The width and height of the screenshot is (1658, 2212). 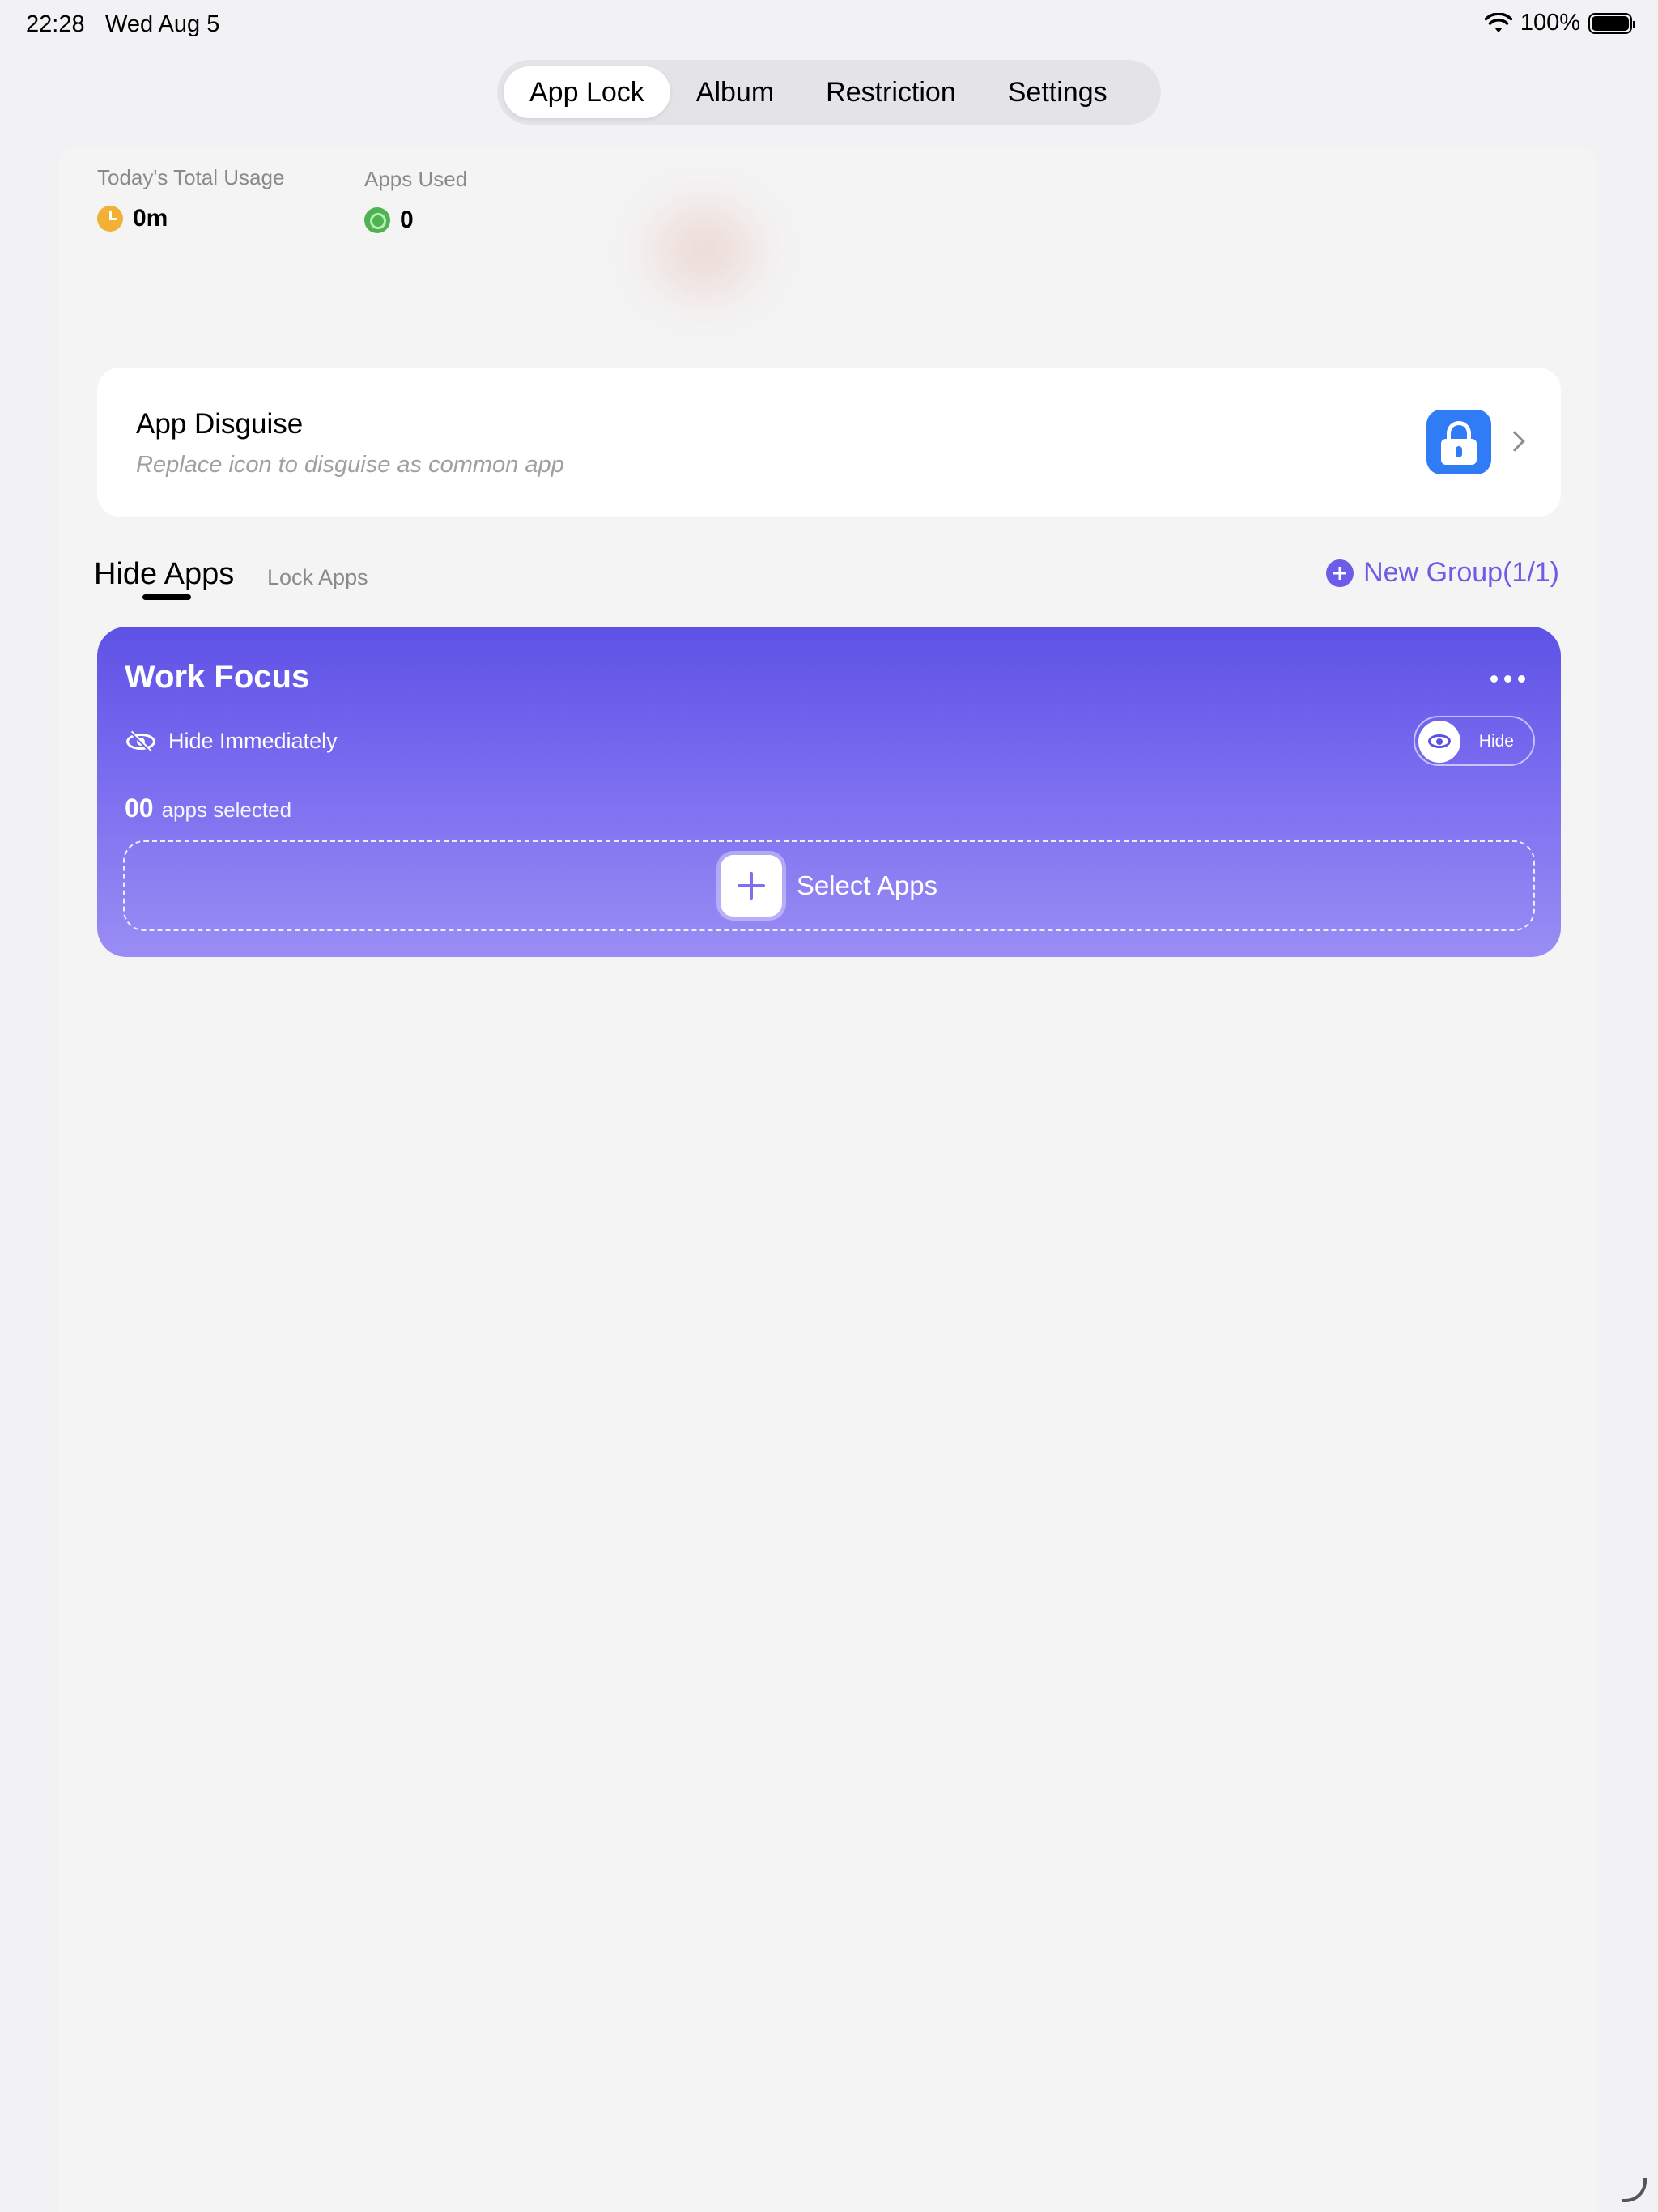 I want to click on eye-slash-icon, so click(x=141, y=741).